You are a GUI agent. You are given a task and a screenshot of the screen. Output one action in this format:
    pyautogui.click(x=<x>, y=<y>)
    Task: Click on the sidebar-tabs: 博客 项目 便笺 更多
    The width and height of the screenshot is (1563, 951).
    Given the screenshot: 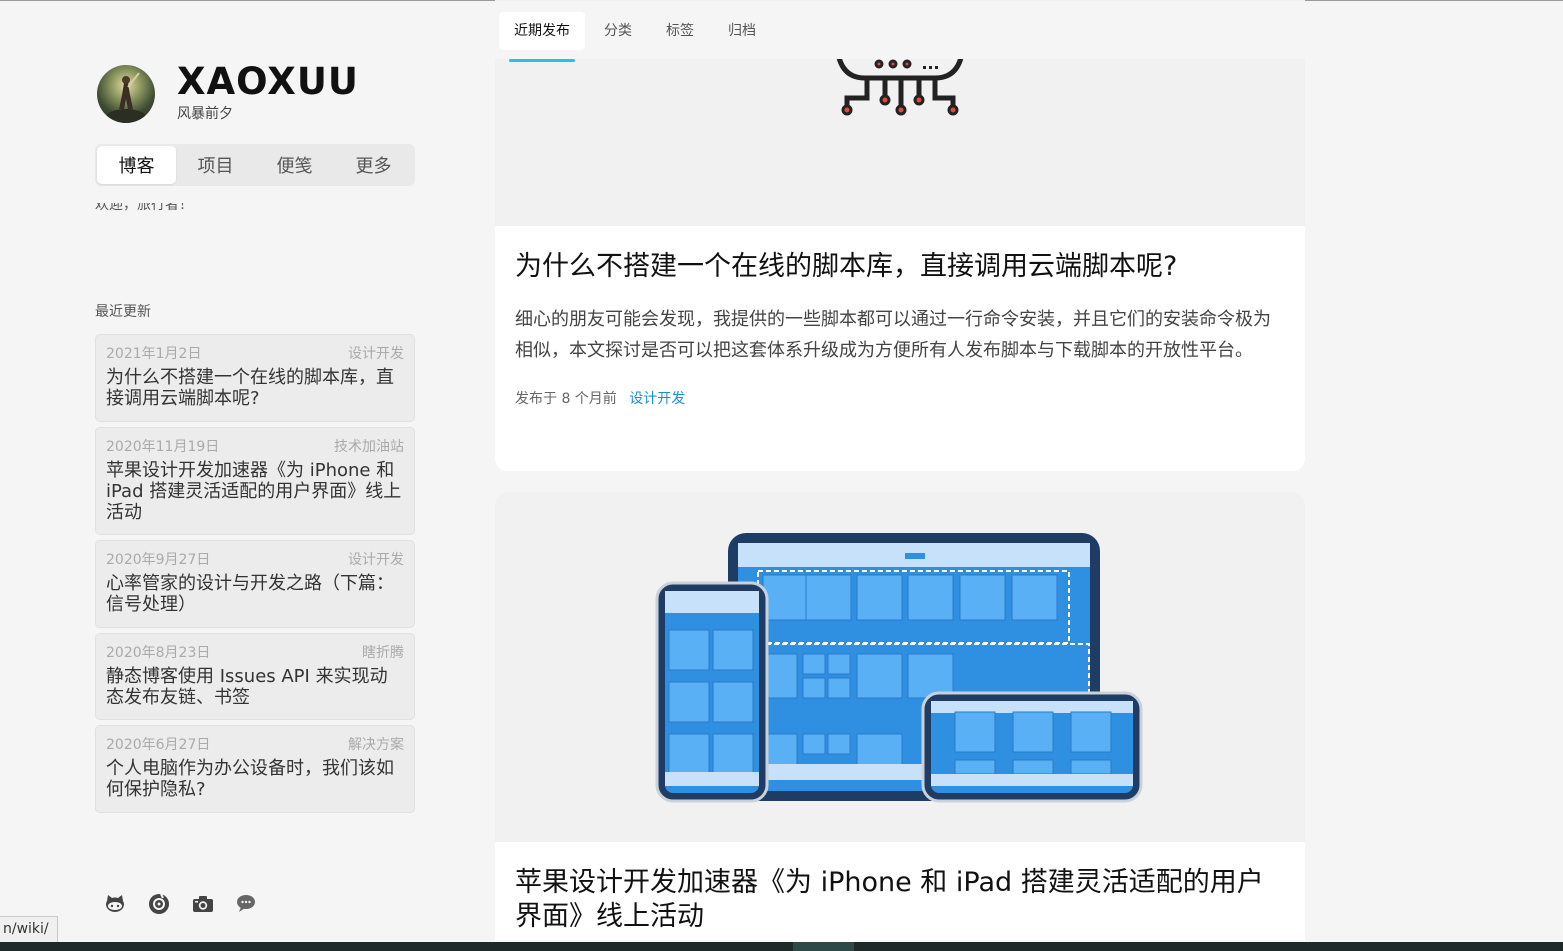 What is the action you would take?
    pyautogui.click(x=255, y=165)
    